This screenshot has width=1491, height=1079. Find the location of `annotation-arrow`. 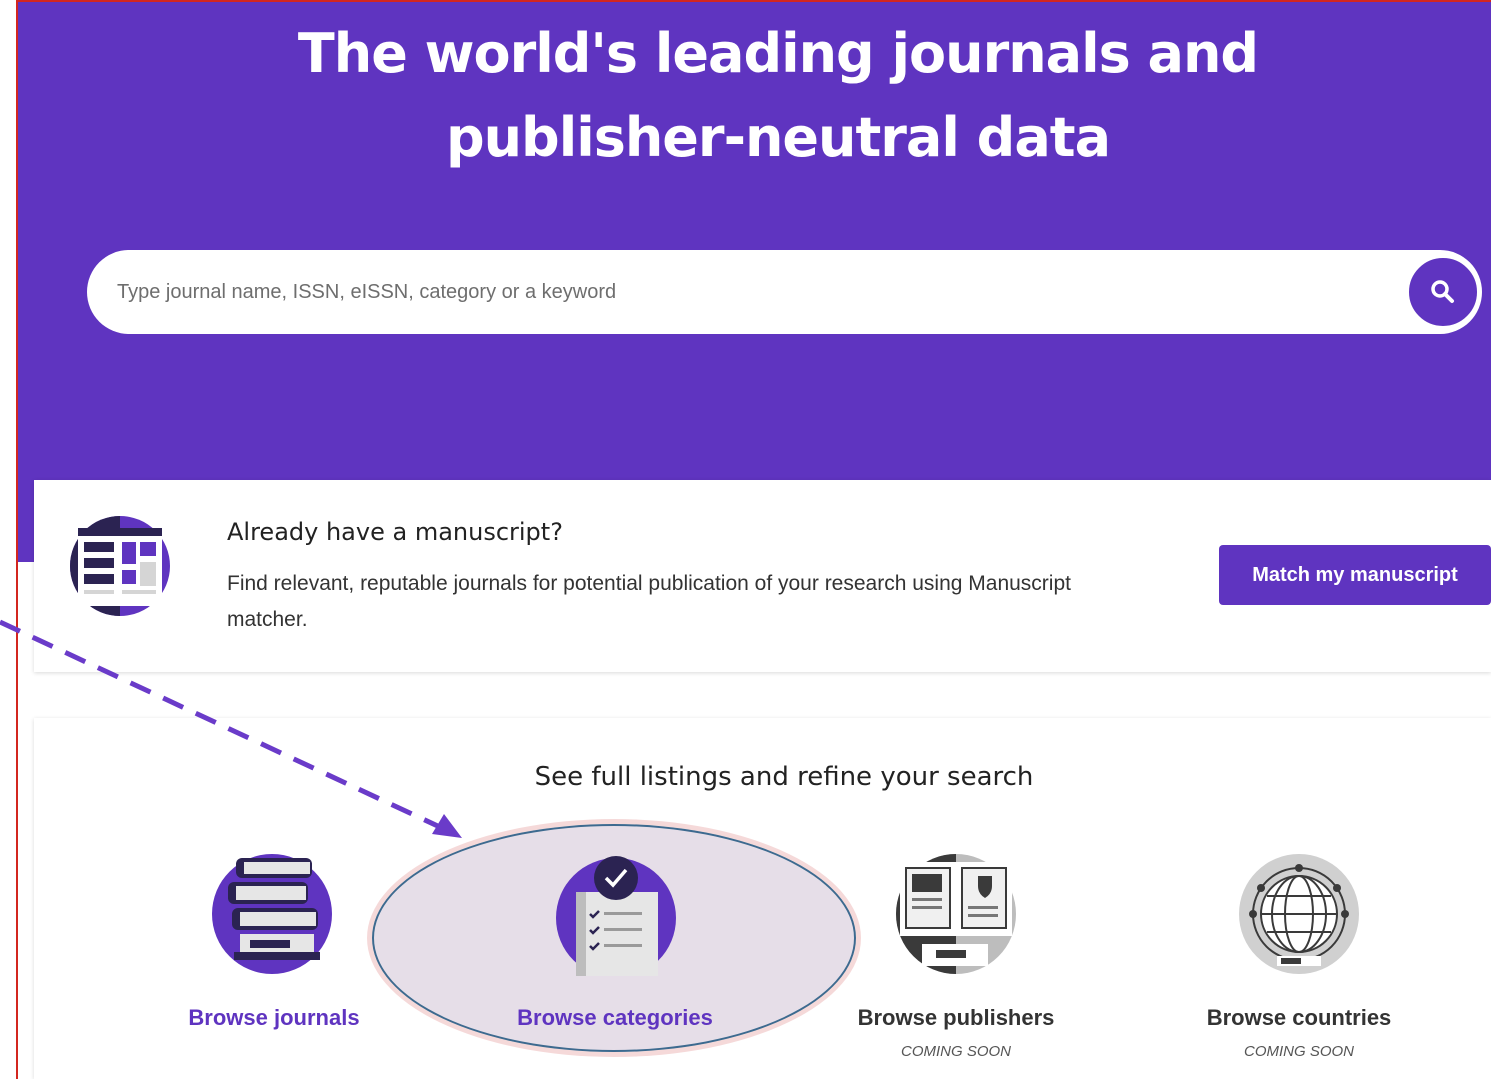

annotation-arrow is located at coordinates (231, 728).